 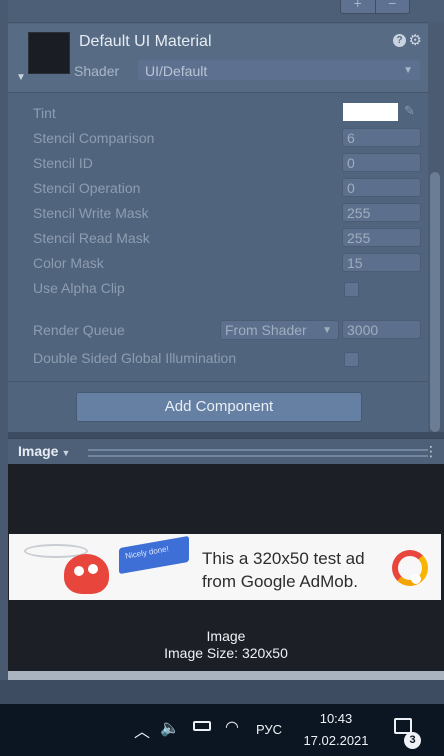 What do you see at coordinates (170, 728) in the screenshot?
I see `volume-icon: 🔈` at bounding box center [170, 728].